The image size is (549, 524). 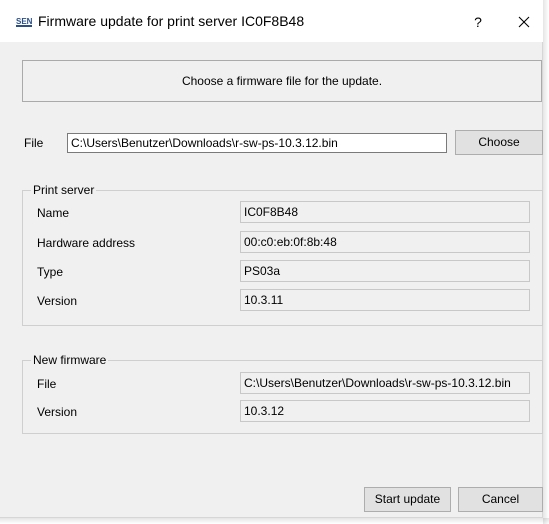 What do you see at coordinates (546, 262) in the screenshot?
I see `window-shadow-right` at bounding box center [546, 262].